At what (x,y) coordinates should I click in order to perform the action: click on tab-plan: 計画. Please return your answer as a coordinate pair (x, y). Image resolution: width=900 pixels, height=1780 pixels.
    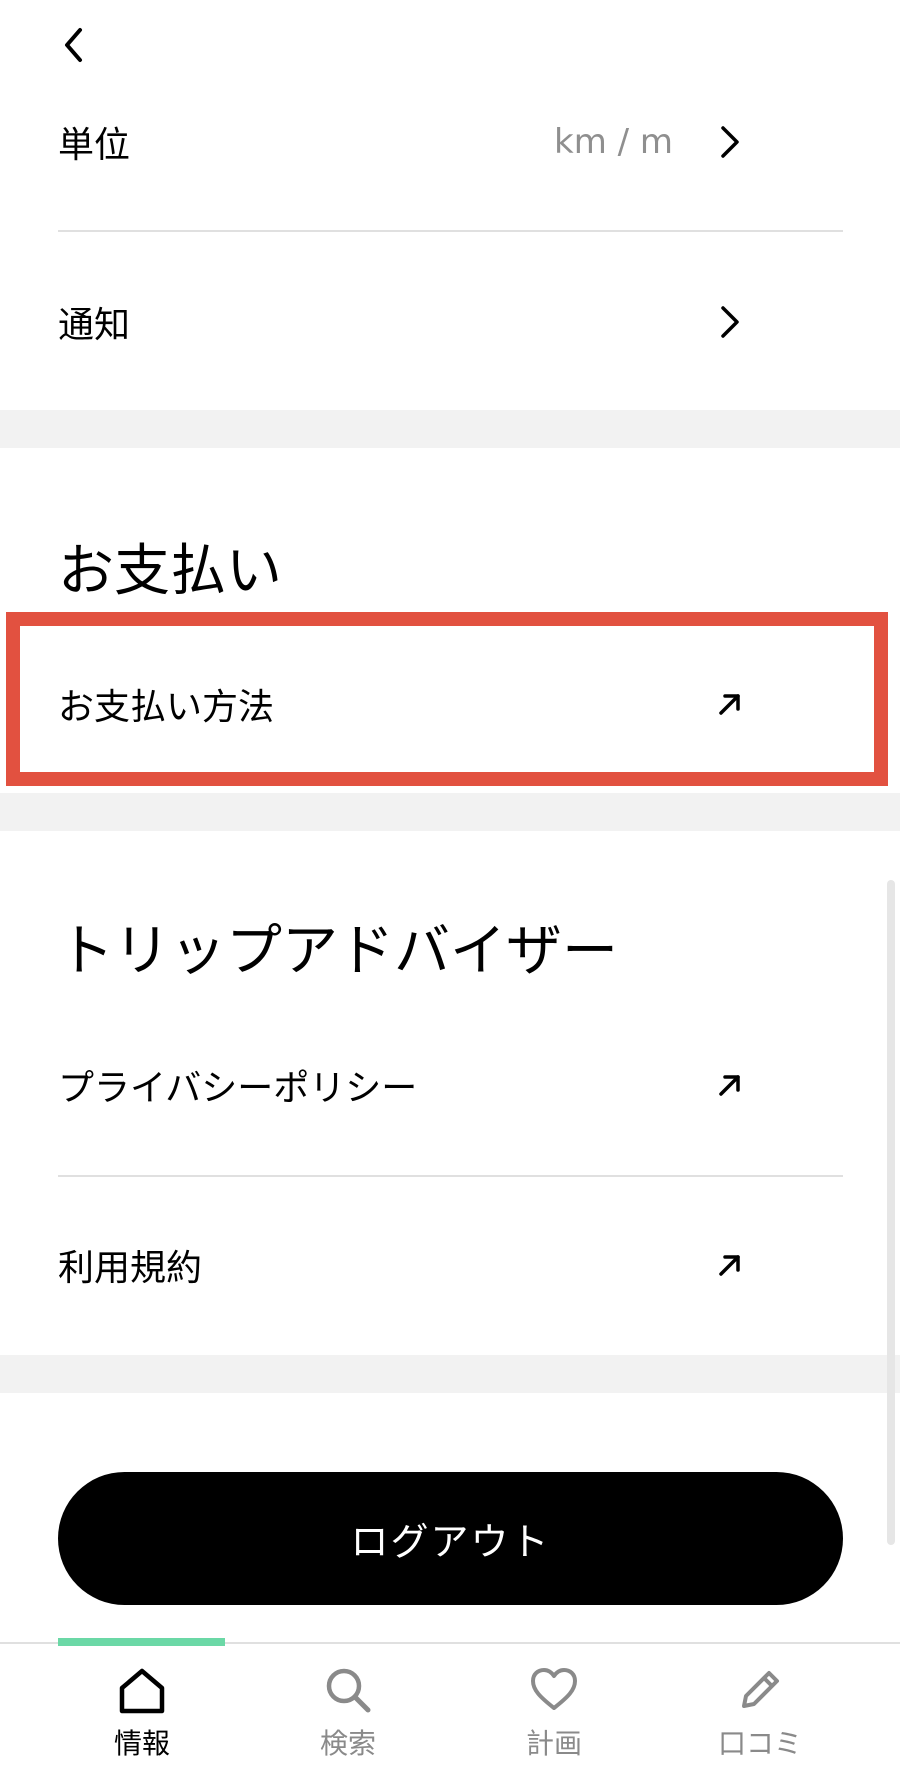
    Looking at the image, I should click on (554, 1713).